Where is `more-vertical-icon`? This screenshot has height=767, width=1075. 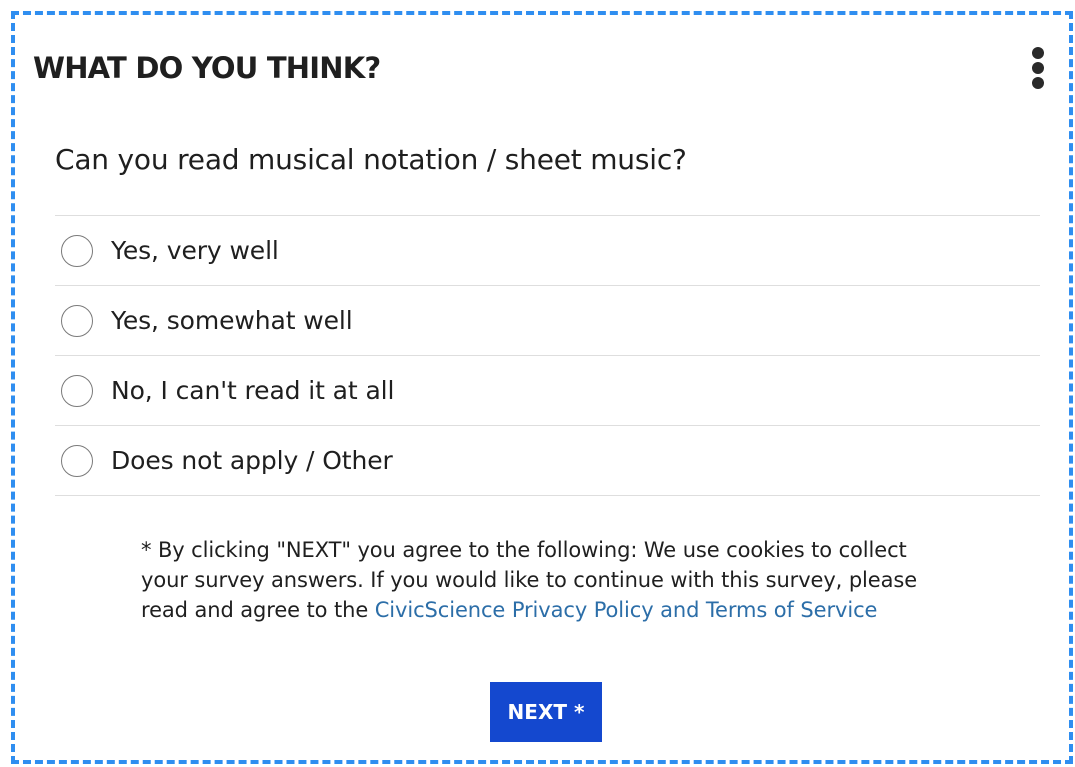 more-vertical-icon is located at coordinates (1038, 68).